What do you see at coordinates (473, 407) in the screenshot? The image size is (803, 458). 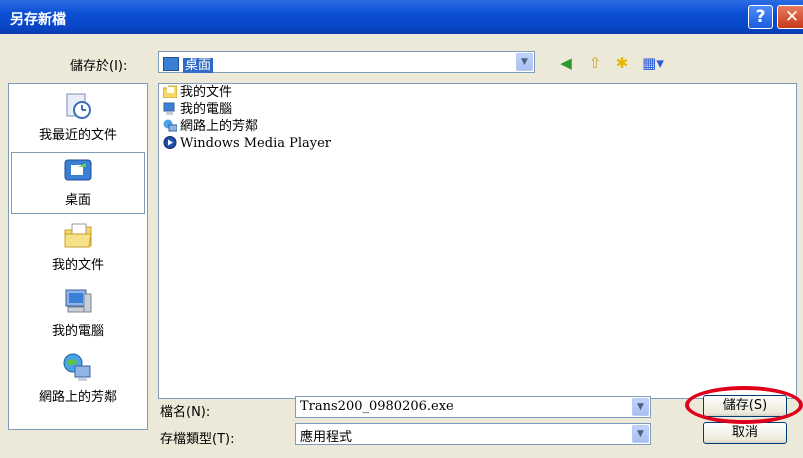 I see `filename-combo: Trans200_0980206.exe ▼` at bounding box center [473, 407].